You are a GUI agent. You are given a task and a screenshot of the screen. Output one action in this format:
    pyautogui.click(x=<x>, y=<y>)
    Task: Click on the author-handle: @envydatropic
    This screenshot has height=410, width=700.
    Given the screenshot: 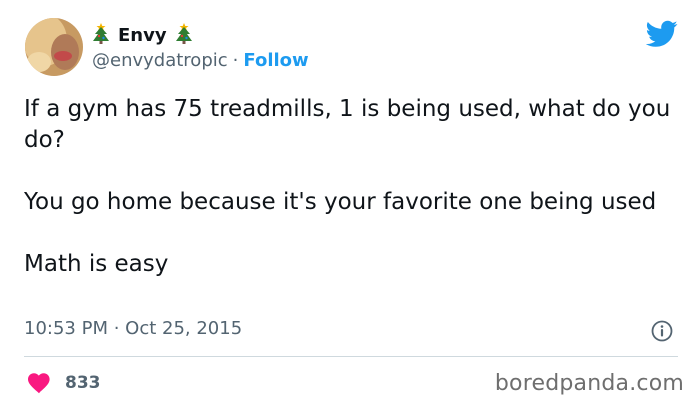 What is the action you would take?
    pyautogui.click(x=160, y=60)
    